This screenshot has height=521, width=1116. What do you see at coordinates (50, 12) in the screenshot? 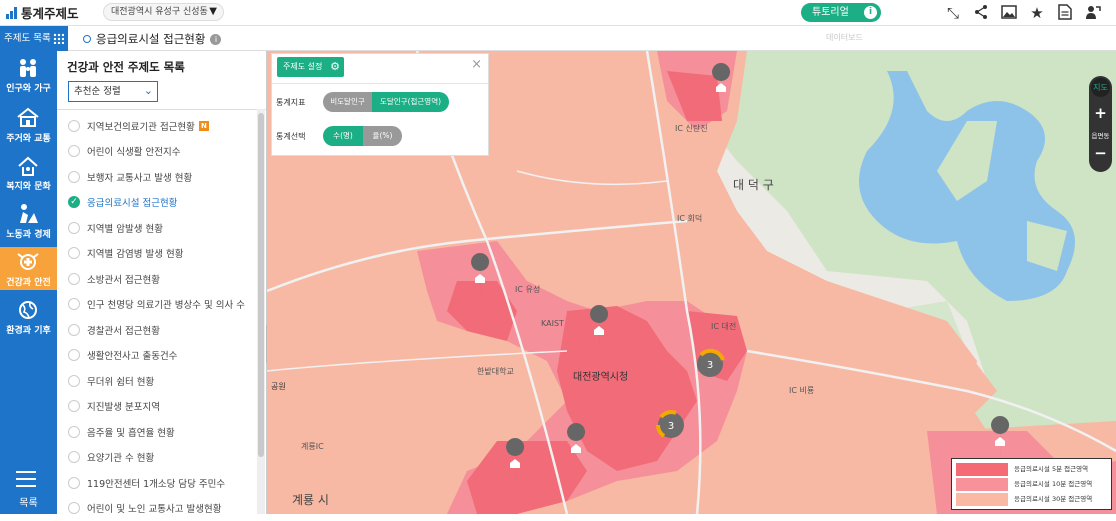
I see `app-title: 통계주제도` at bounding box center [50, 12].